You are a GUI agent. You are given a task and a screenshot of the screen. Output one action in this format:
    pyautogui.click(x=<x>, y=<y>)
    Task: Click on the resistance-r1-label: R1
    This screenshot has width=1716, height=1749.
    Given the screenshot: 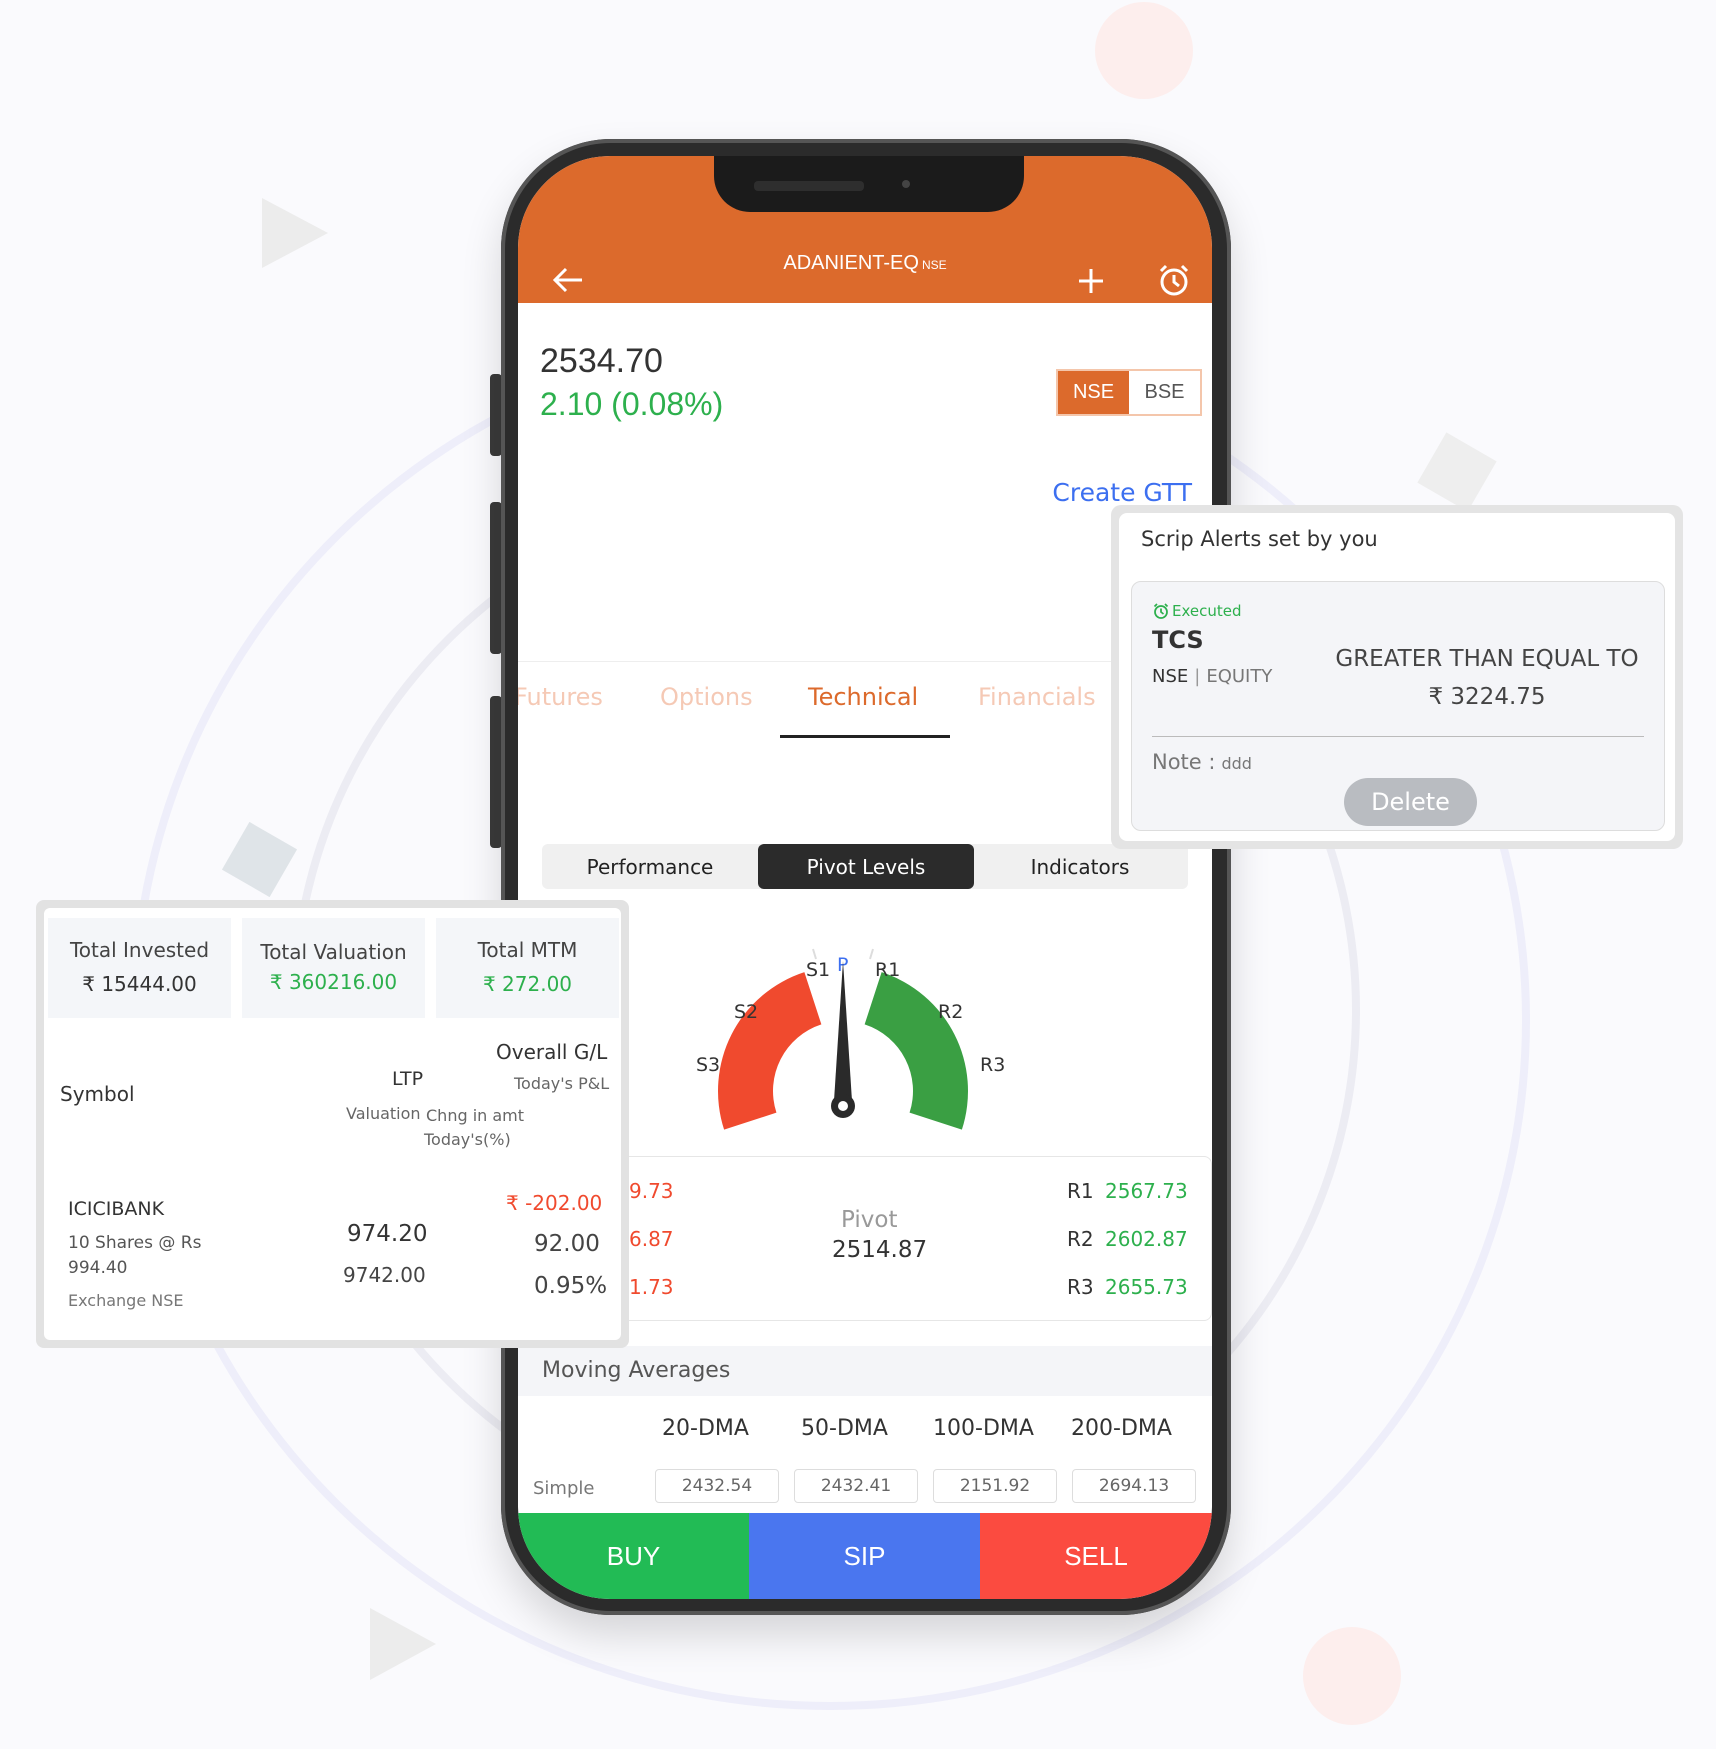 What is the action you would take?
    pyautogui.click(x=1080, y=1191)
    